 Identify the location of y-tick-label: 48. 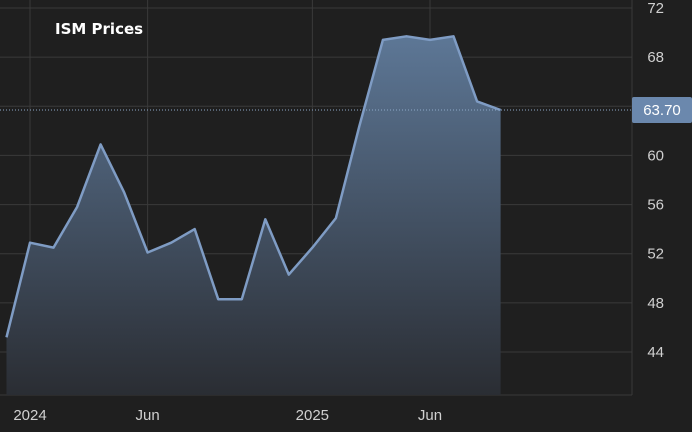
(655, 303).